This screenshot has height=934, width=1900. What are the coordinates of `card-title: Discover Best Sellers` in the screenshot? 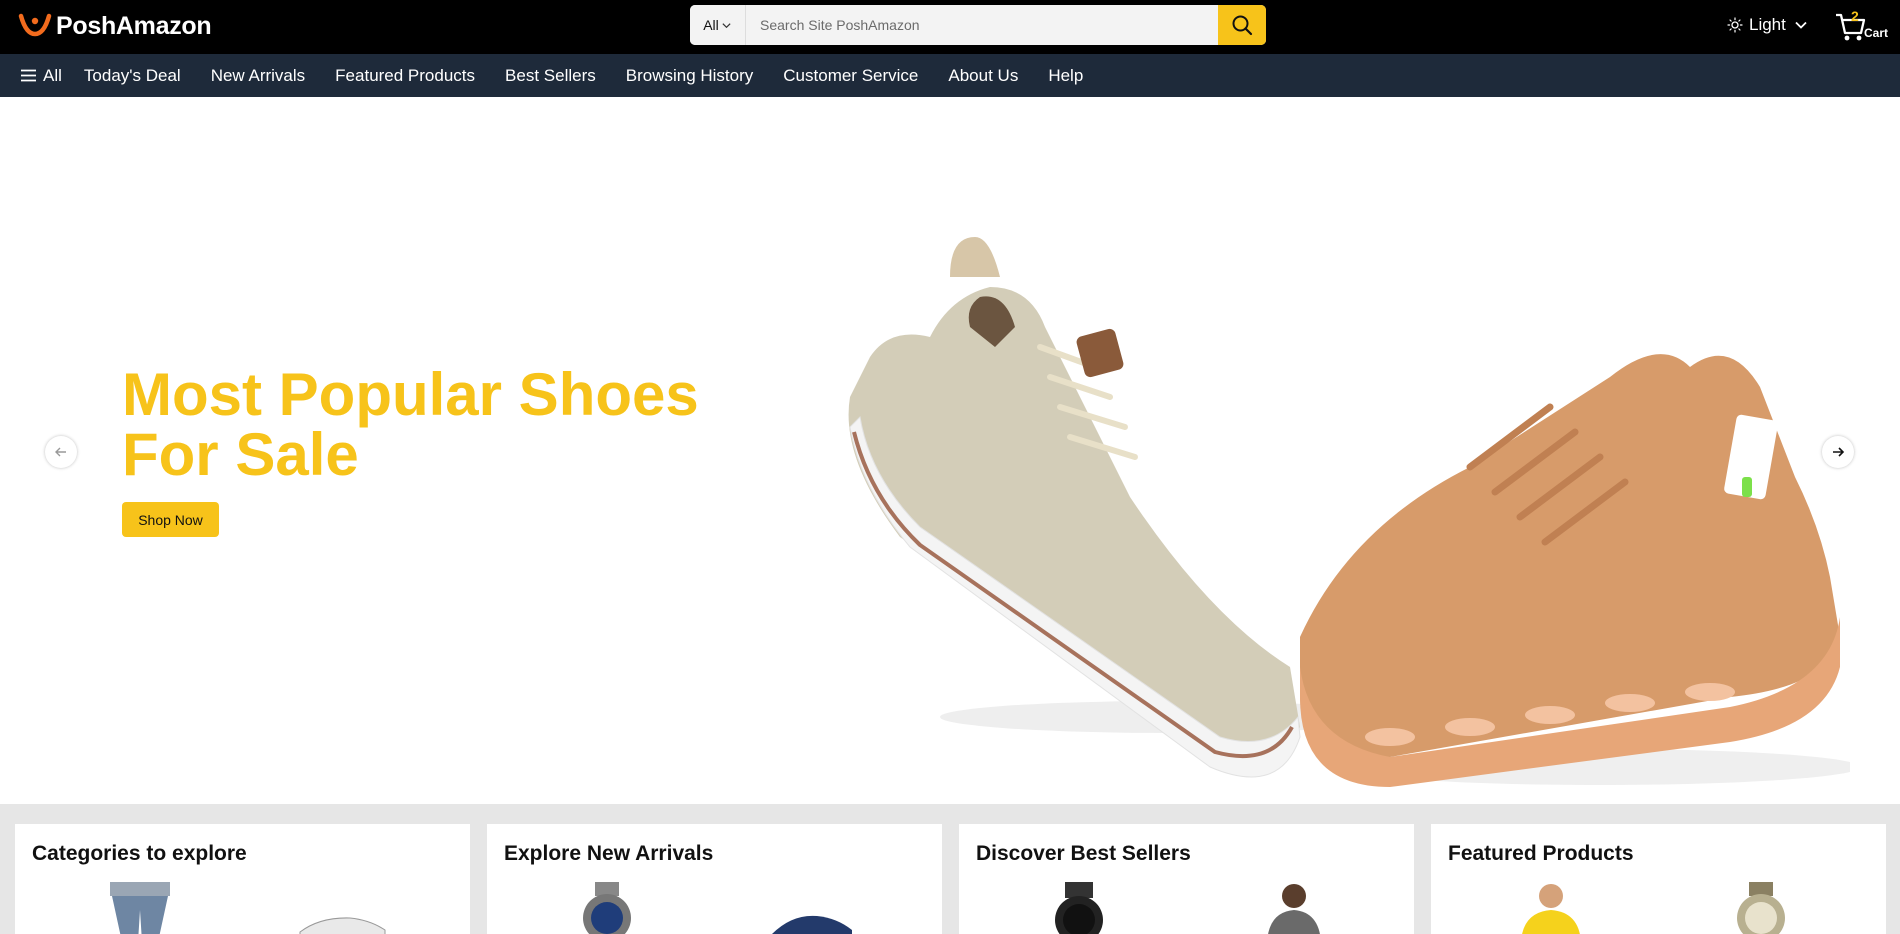 It's located at (1083, 854).